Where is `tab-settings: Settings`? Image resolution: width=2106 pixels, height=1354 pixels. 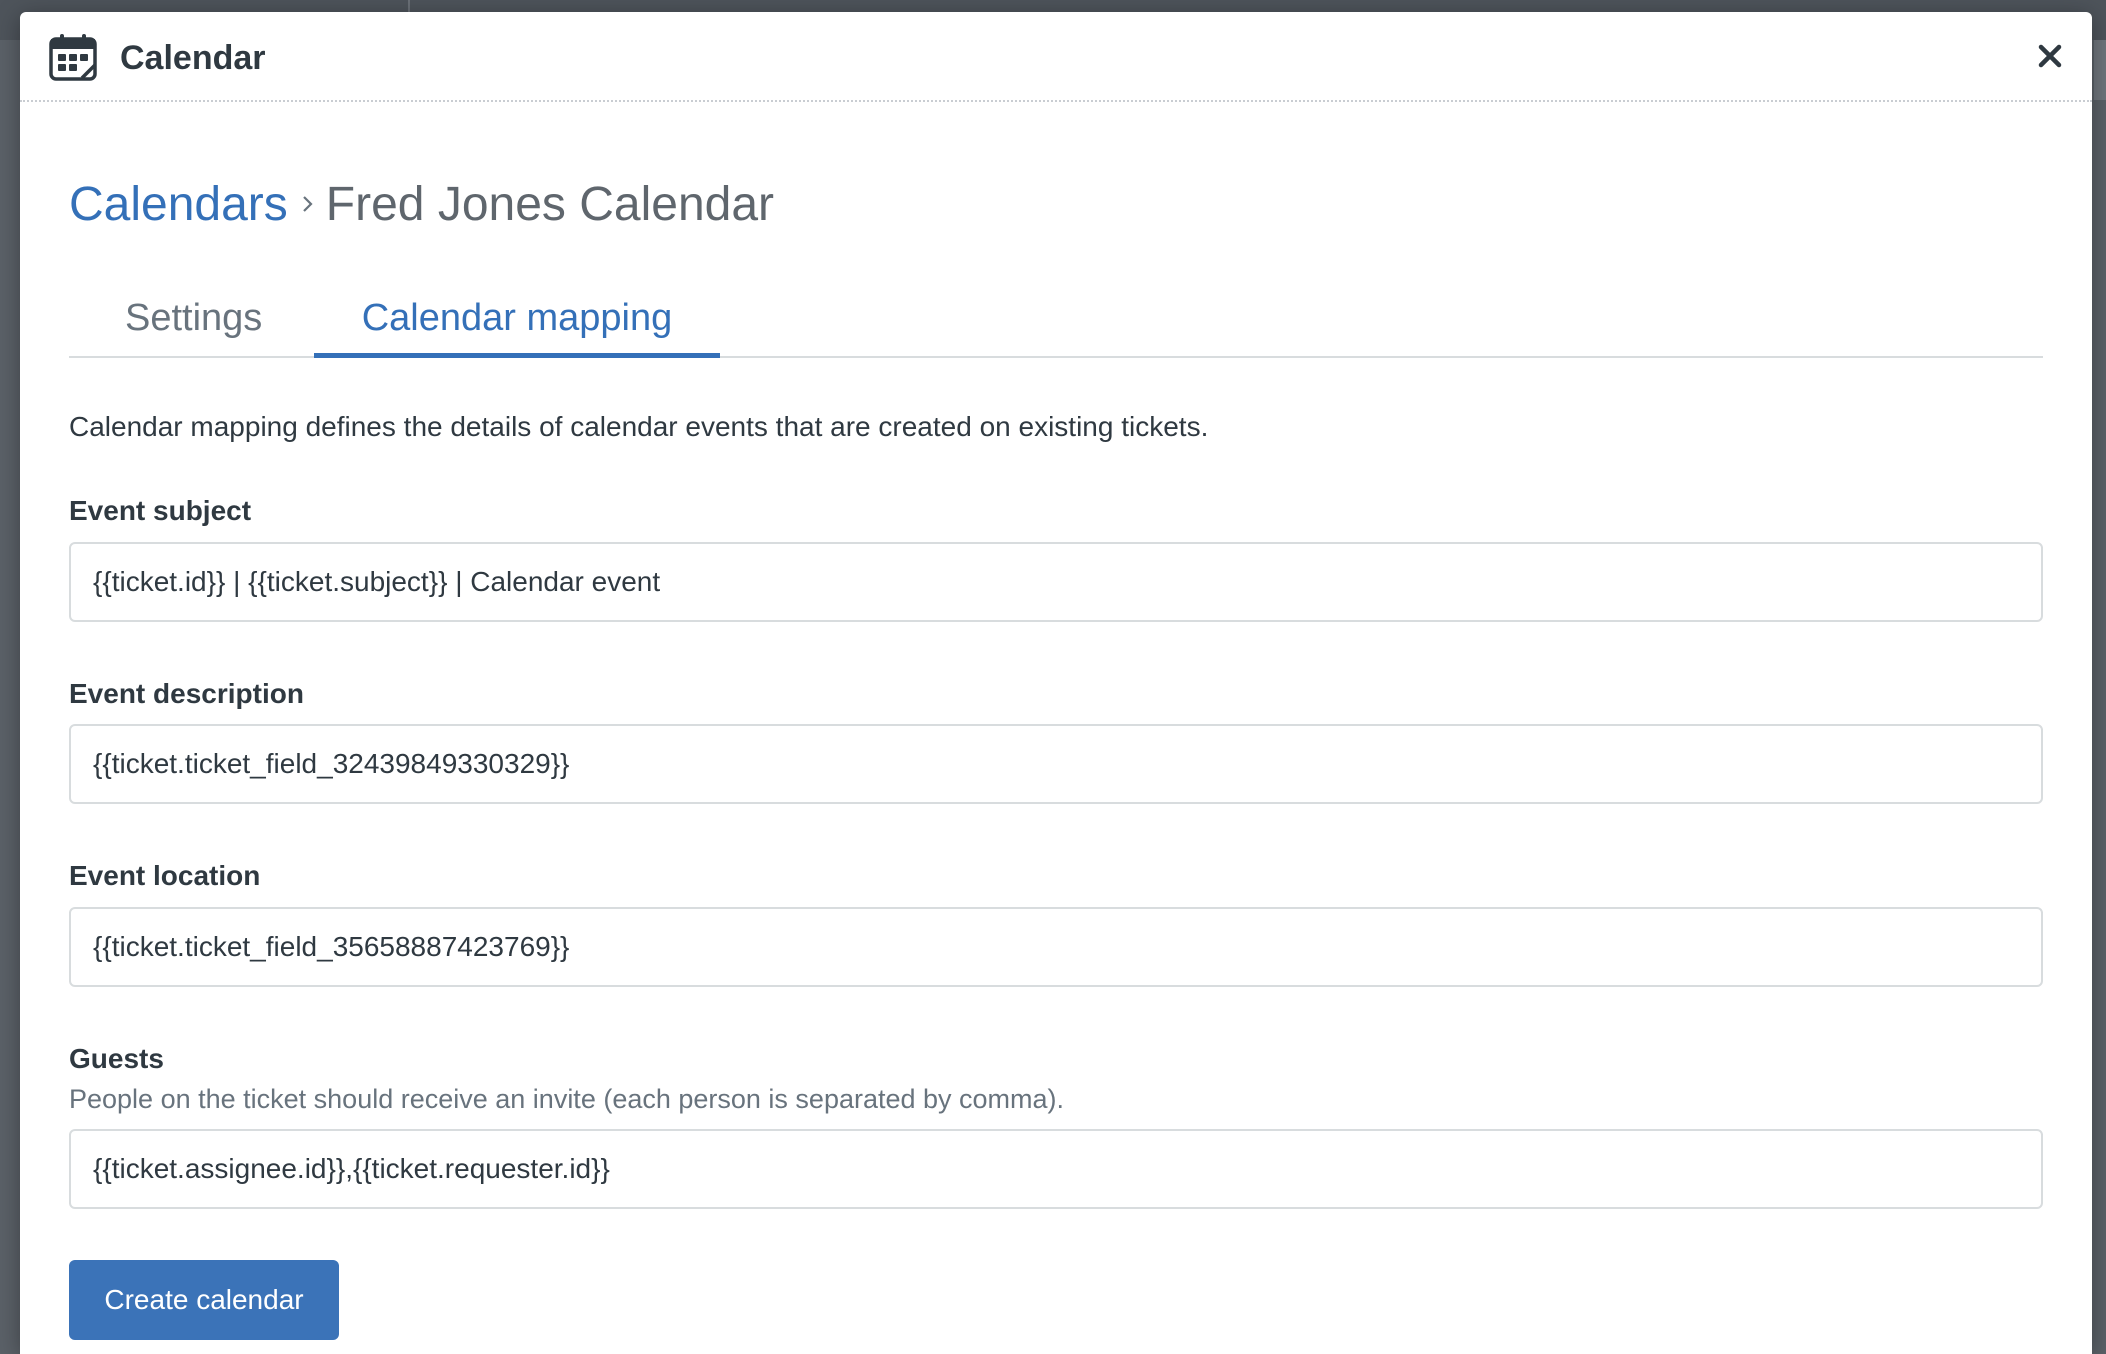
tab-settings: Settings is located at coordinates (193, 324).